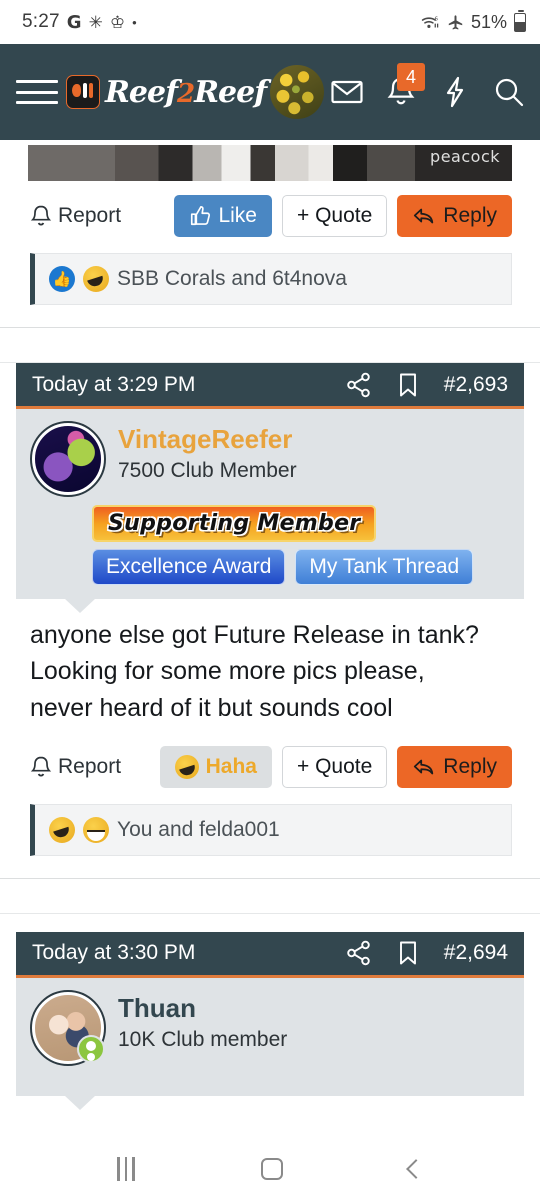 The width and height of the screenshot is (540, 1200). I want to click on reaction-users-text: SBB Corals and 6t4nova, so click(232, 278).